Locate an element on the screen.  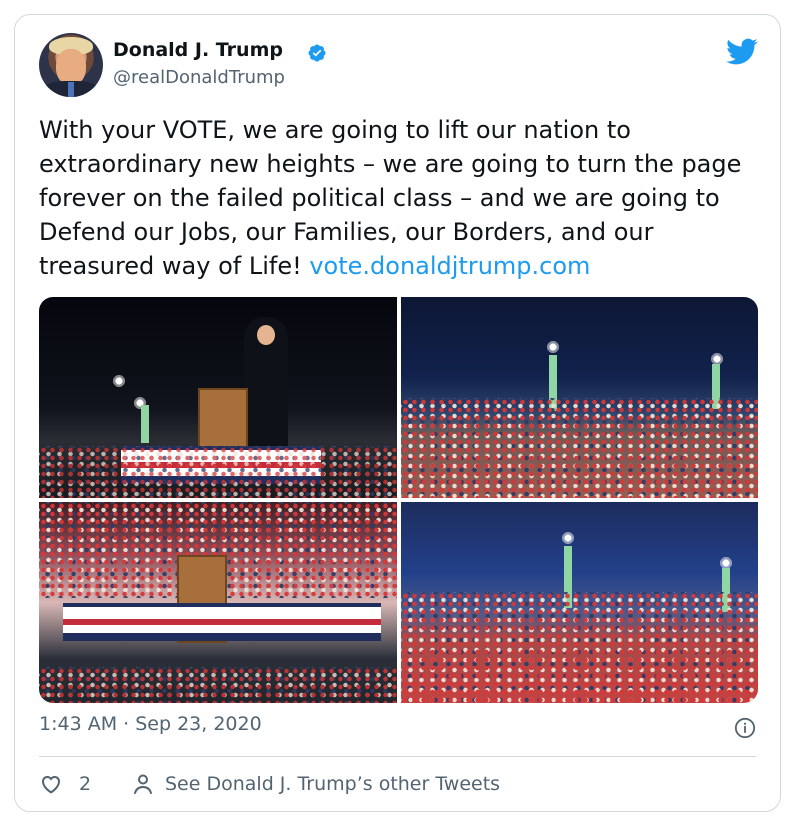
crowd-foreground is located at coordinates (218, 684).